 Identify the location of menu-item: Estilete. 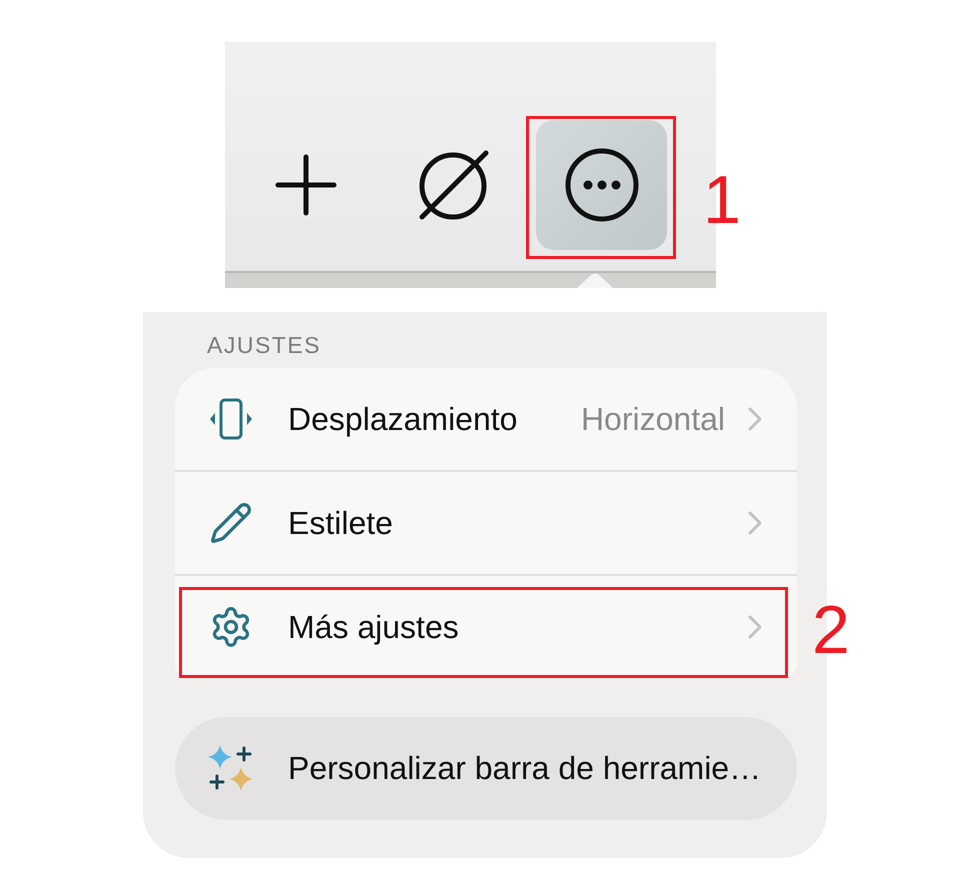
(486, 523).